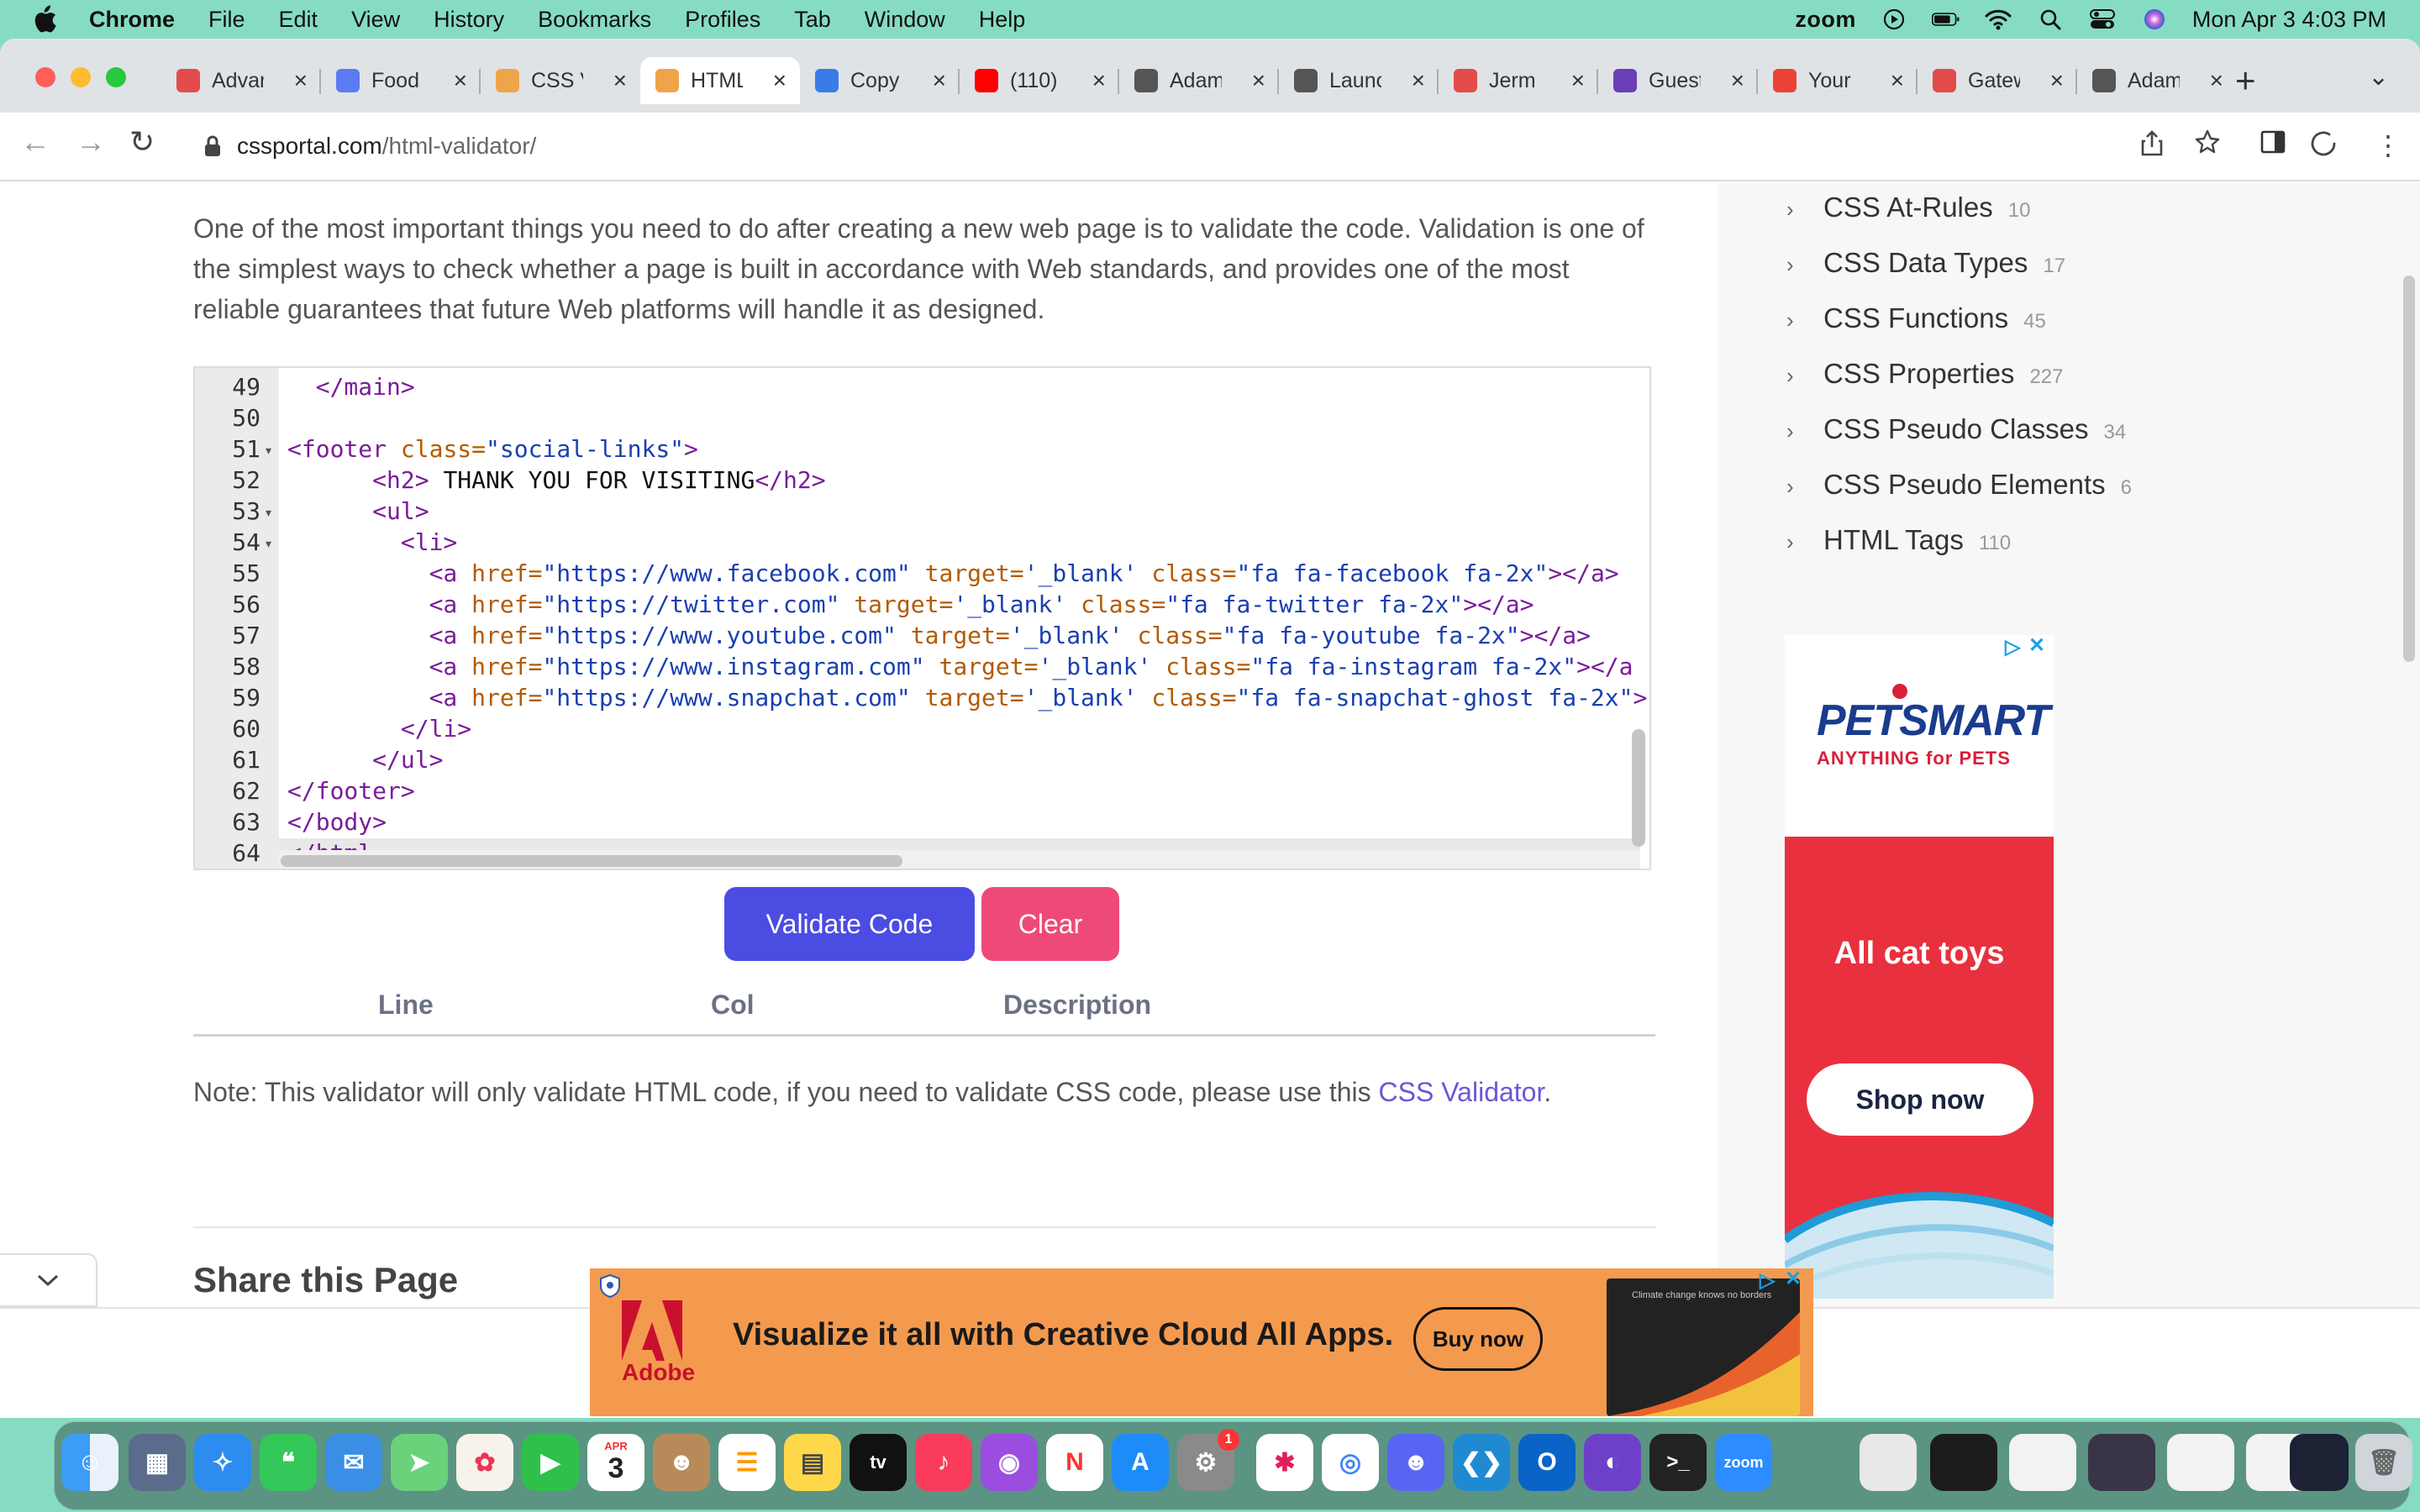 This screenshot has width=2420, height=1512. What do you see at coordinates (2273, 144) in the screenshot?
I see `side-panel-icon` at bounding box center [2273, 144].